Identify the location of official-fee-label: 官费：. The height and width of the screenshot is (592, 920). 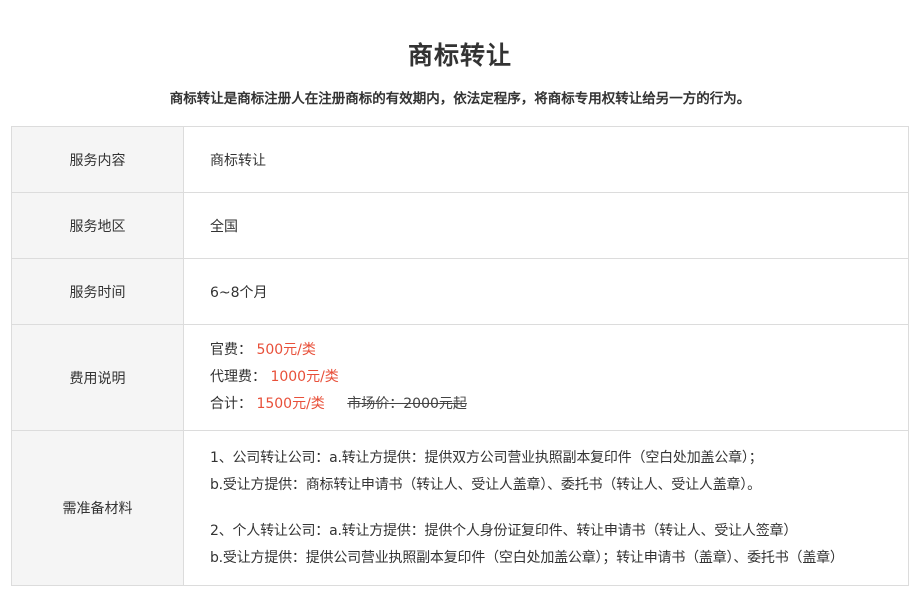
(231, 350).